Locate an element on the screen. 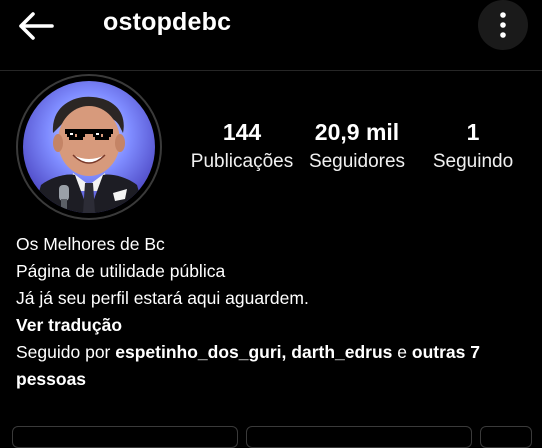 This screenshot has width=542, height=448. posts-count: 144 is located at coordinates (242, 132).